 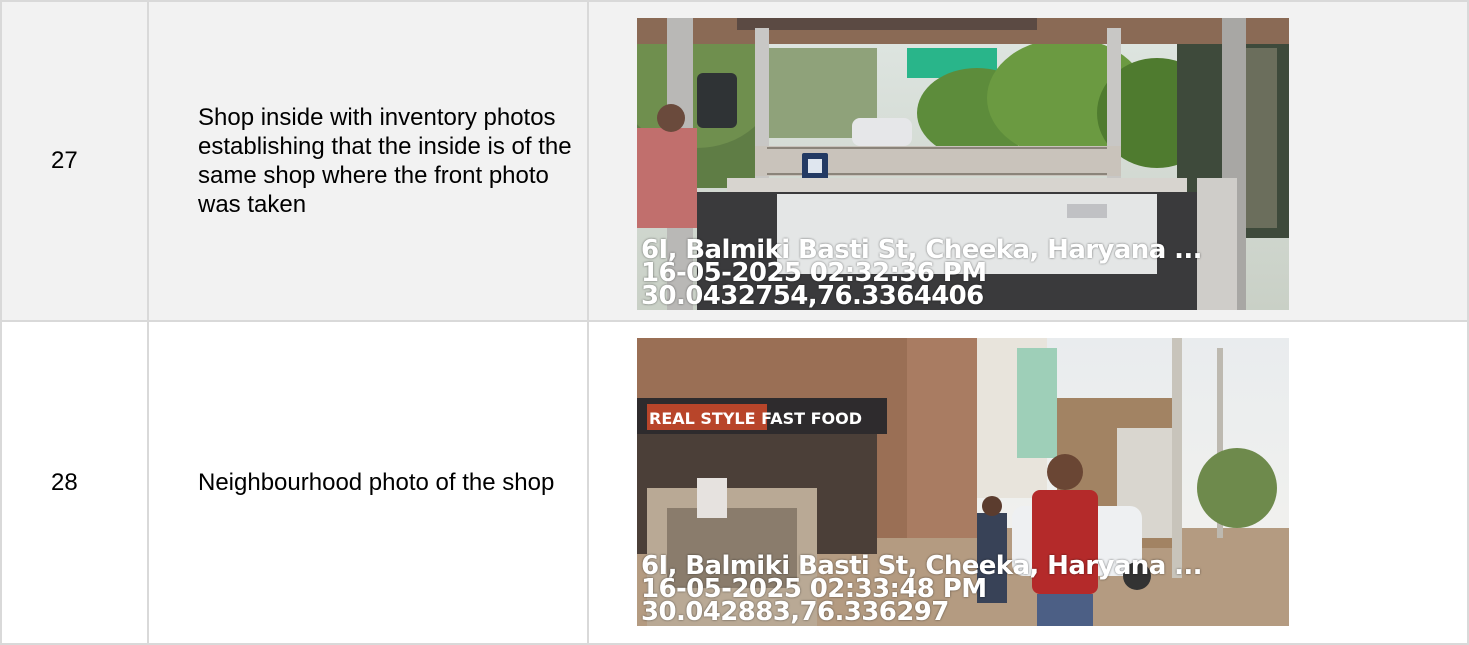 What do you see at coordinates (74, 482) in the screenshot?
I see `row-number: 28` at bounding box center [74, 482].